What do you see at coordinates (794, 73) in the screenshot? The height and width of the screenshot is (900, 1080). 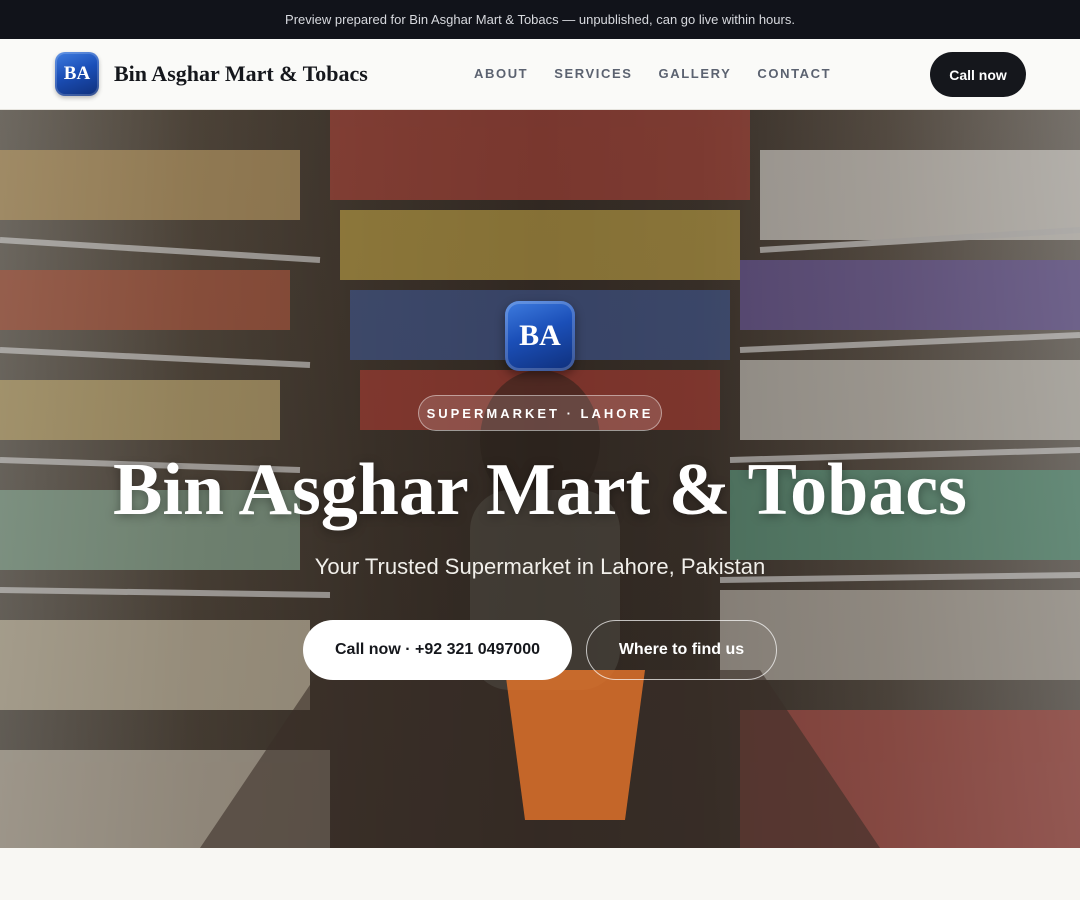 I see `nav-link-contact: CONTACT` at bounding box center [794, 73].